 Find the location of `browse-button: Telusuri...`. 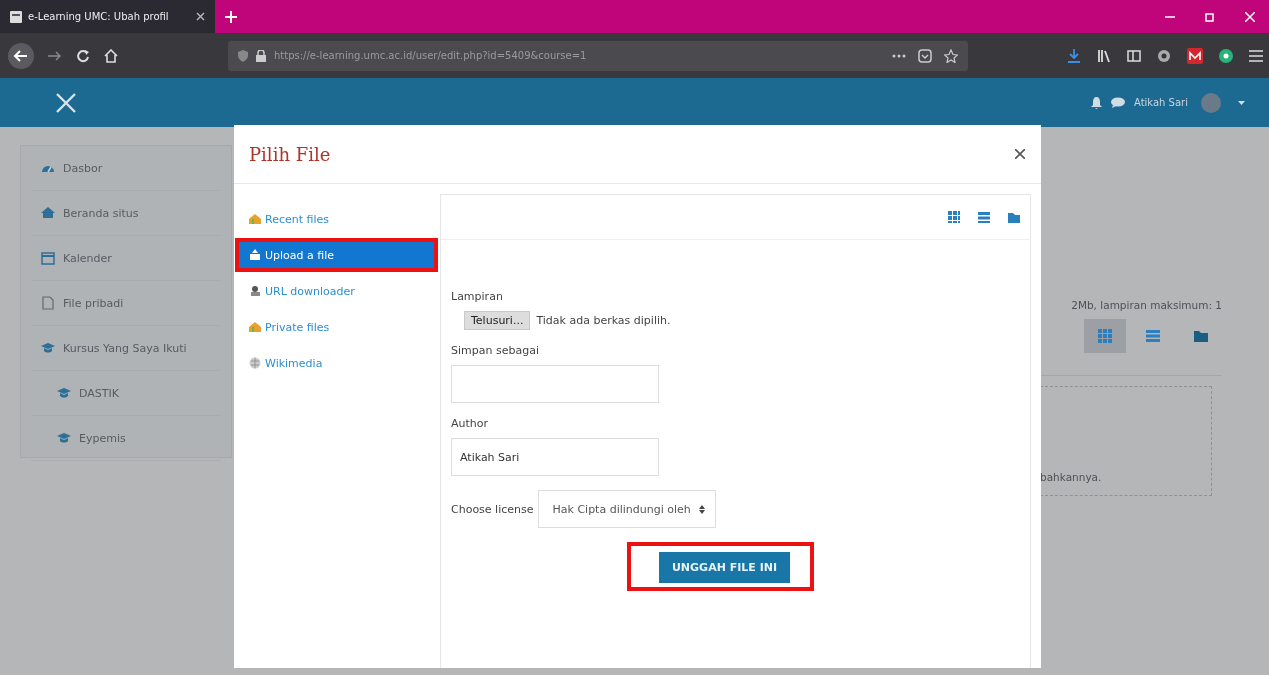

browse-button: Telusuri... is located at coordinates (497, 320).